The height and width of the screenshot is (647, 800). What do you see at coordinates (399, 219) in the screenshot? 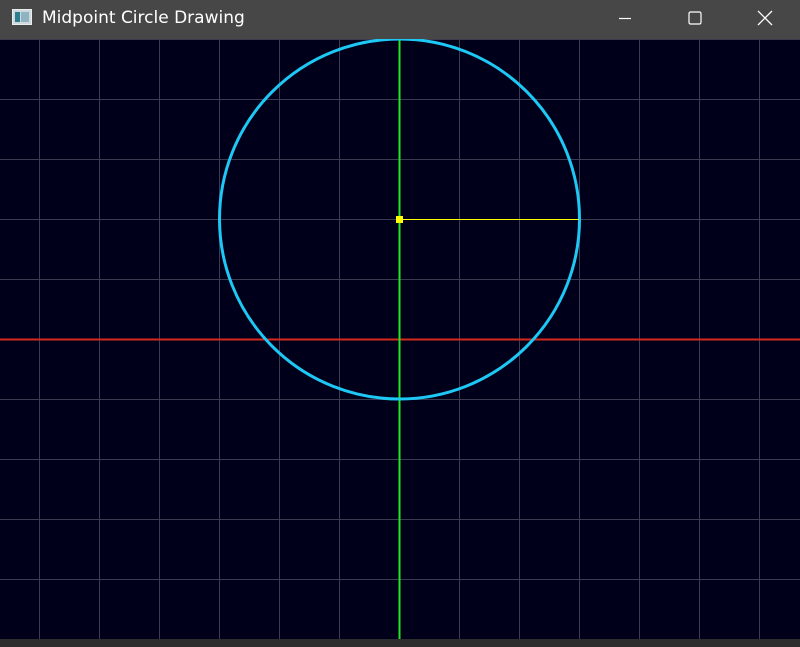
I see `circle-center-marker` at bounding box center [399, 219].